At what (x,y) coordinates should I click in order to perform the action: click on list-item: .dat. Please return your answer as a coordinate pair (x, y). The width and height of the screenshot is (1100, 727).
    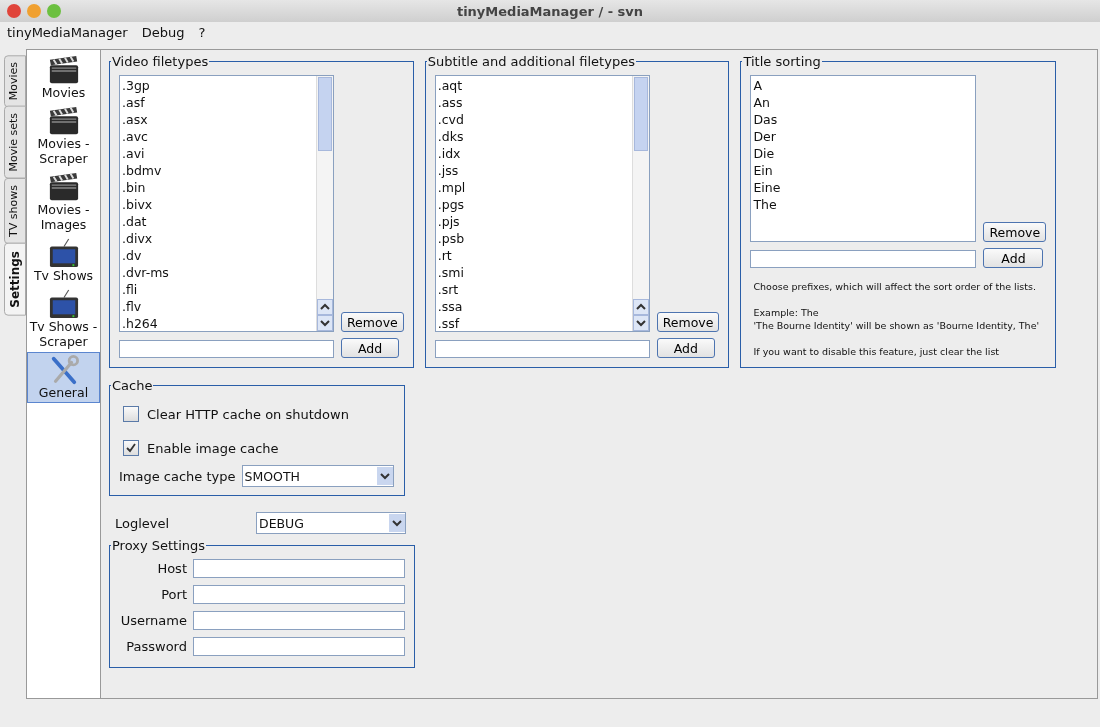
    Looking at the image, I should click on (218, 221).